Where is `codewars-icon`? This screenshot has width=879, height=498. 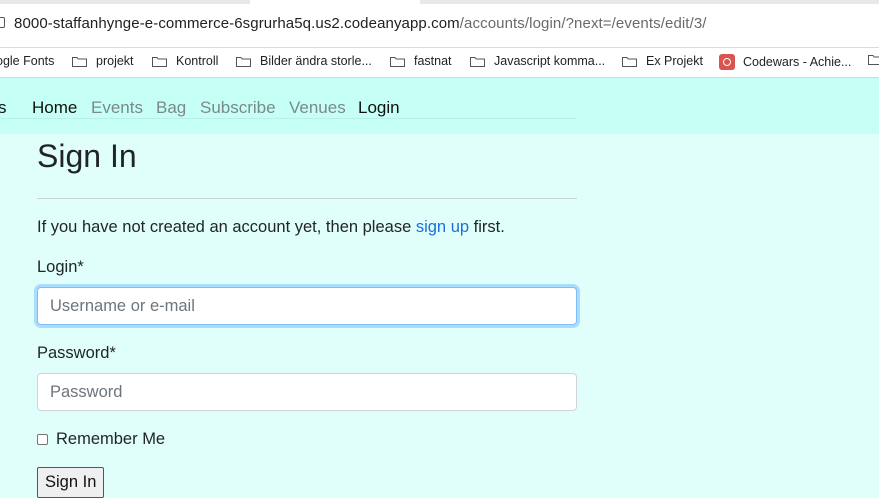 codewars-icon is located at coordinates (727, 62).